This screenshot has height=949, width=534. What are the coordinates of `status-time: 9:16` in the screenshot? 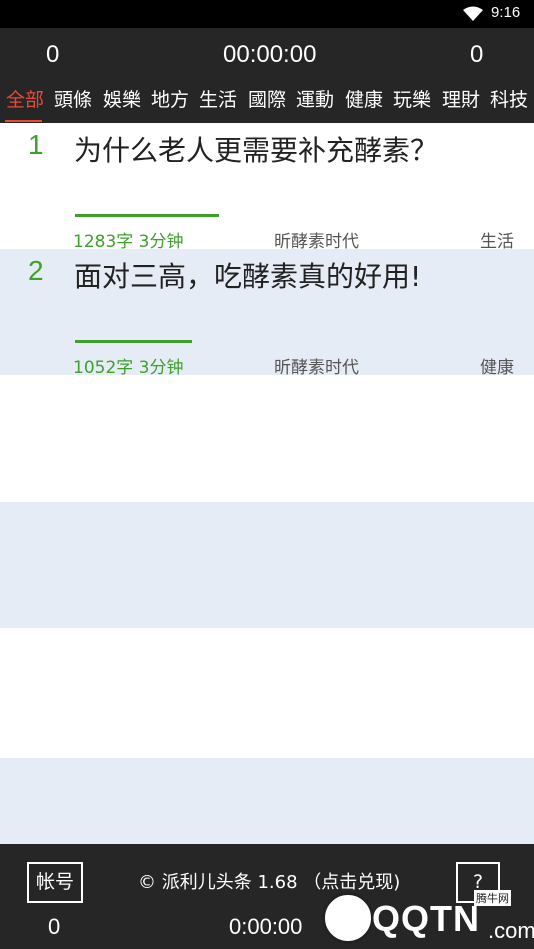 It's located at (506, 12).